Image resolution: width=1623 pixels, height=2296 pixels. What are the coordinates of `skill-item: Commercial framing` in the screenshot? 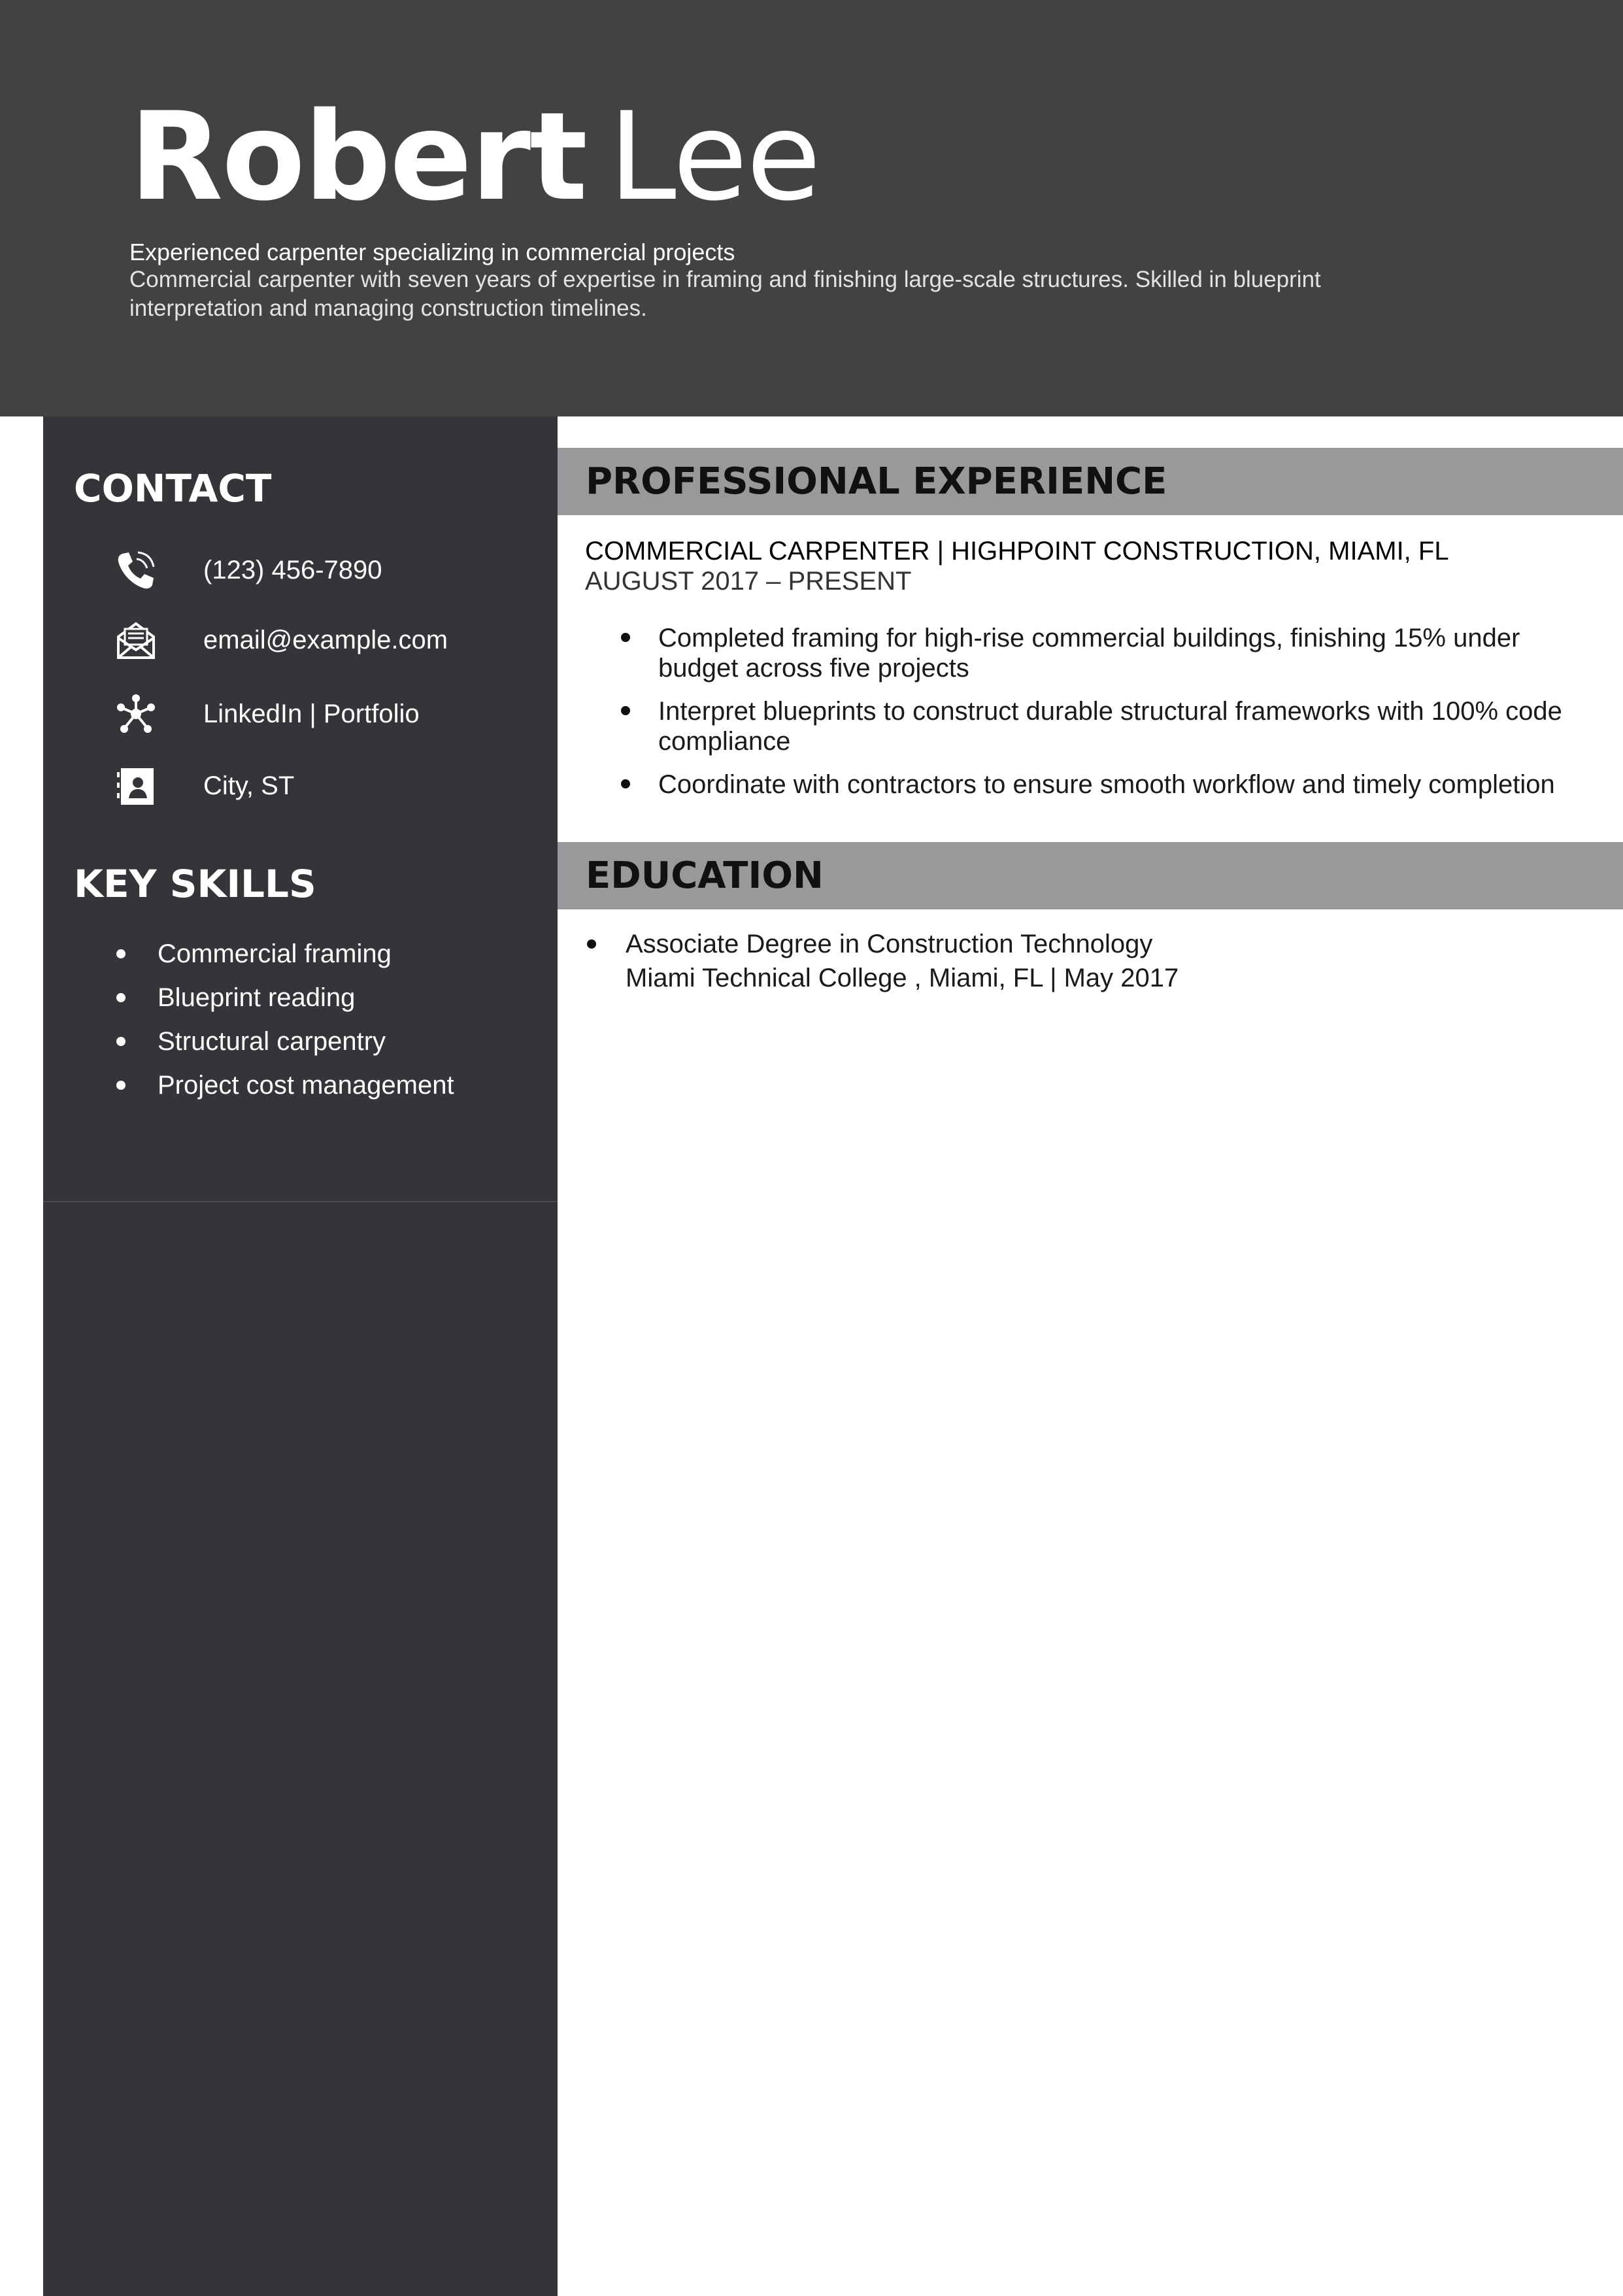 It's located at (285, 959).